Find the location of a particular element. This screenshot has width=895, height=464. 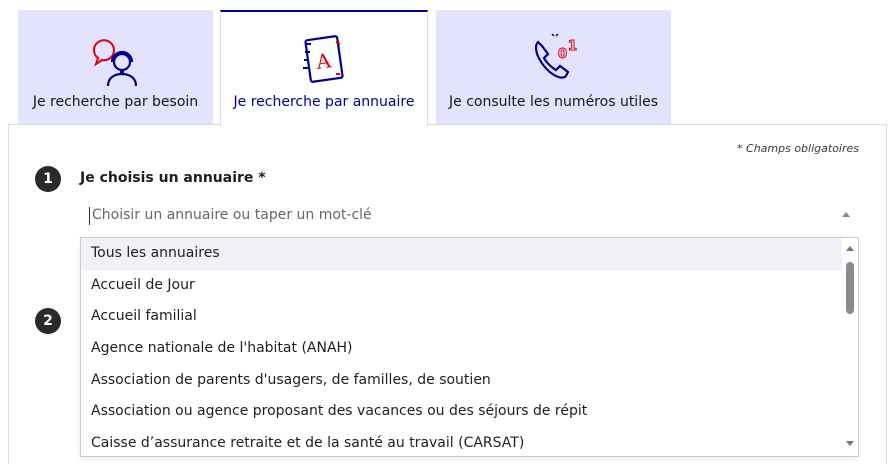

address-book-icon: A is located at coordinates (323, 59).